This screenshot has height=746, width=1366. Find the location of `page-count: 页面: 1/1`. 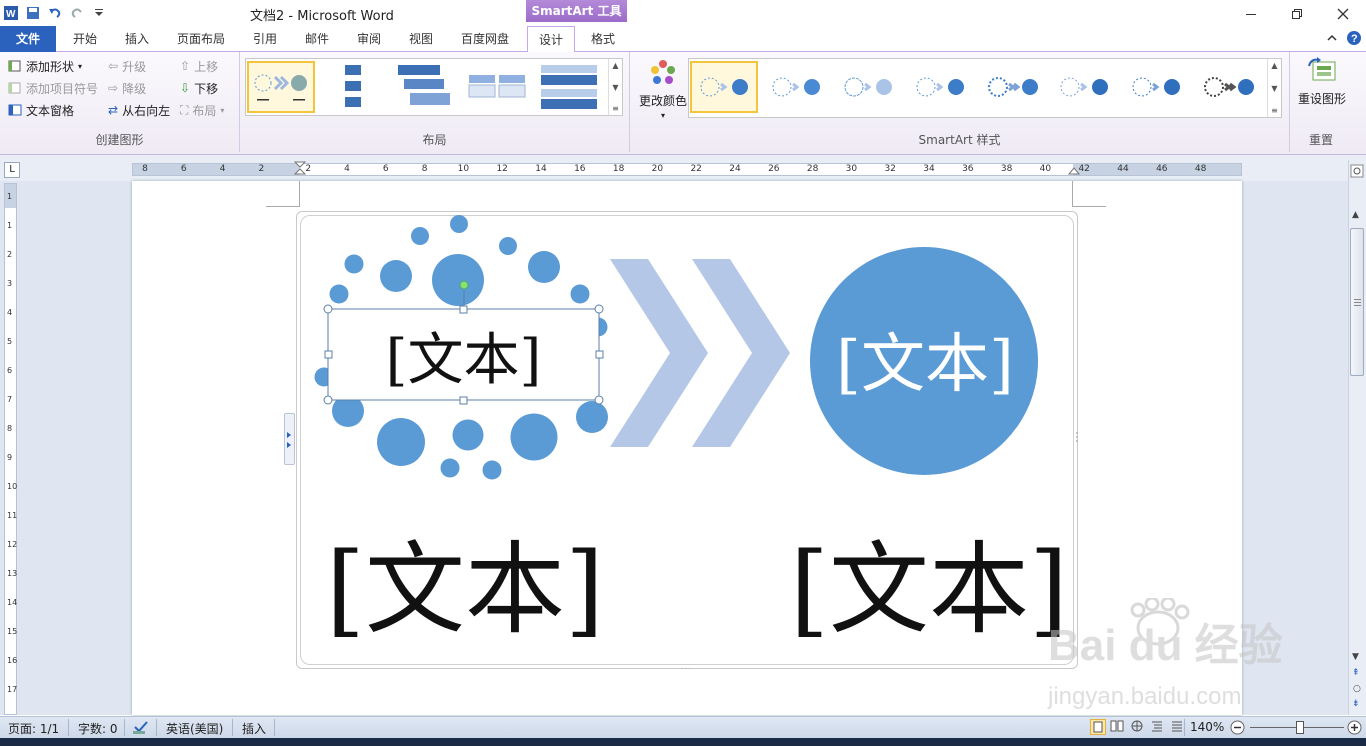

page-count: 页面: 1/1 is located at coordinates (33, 728).